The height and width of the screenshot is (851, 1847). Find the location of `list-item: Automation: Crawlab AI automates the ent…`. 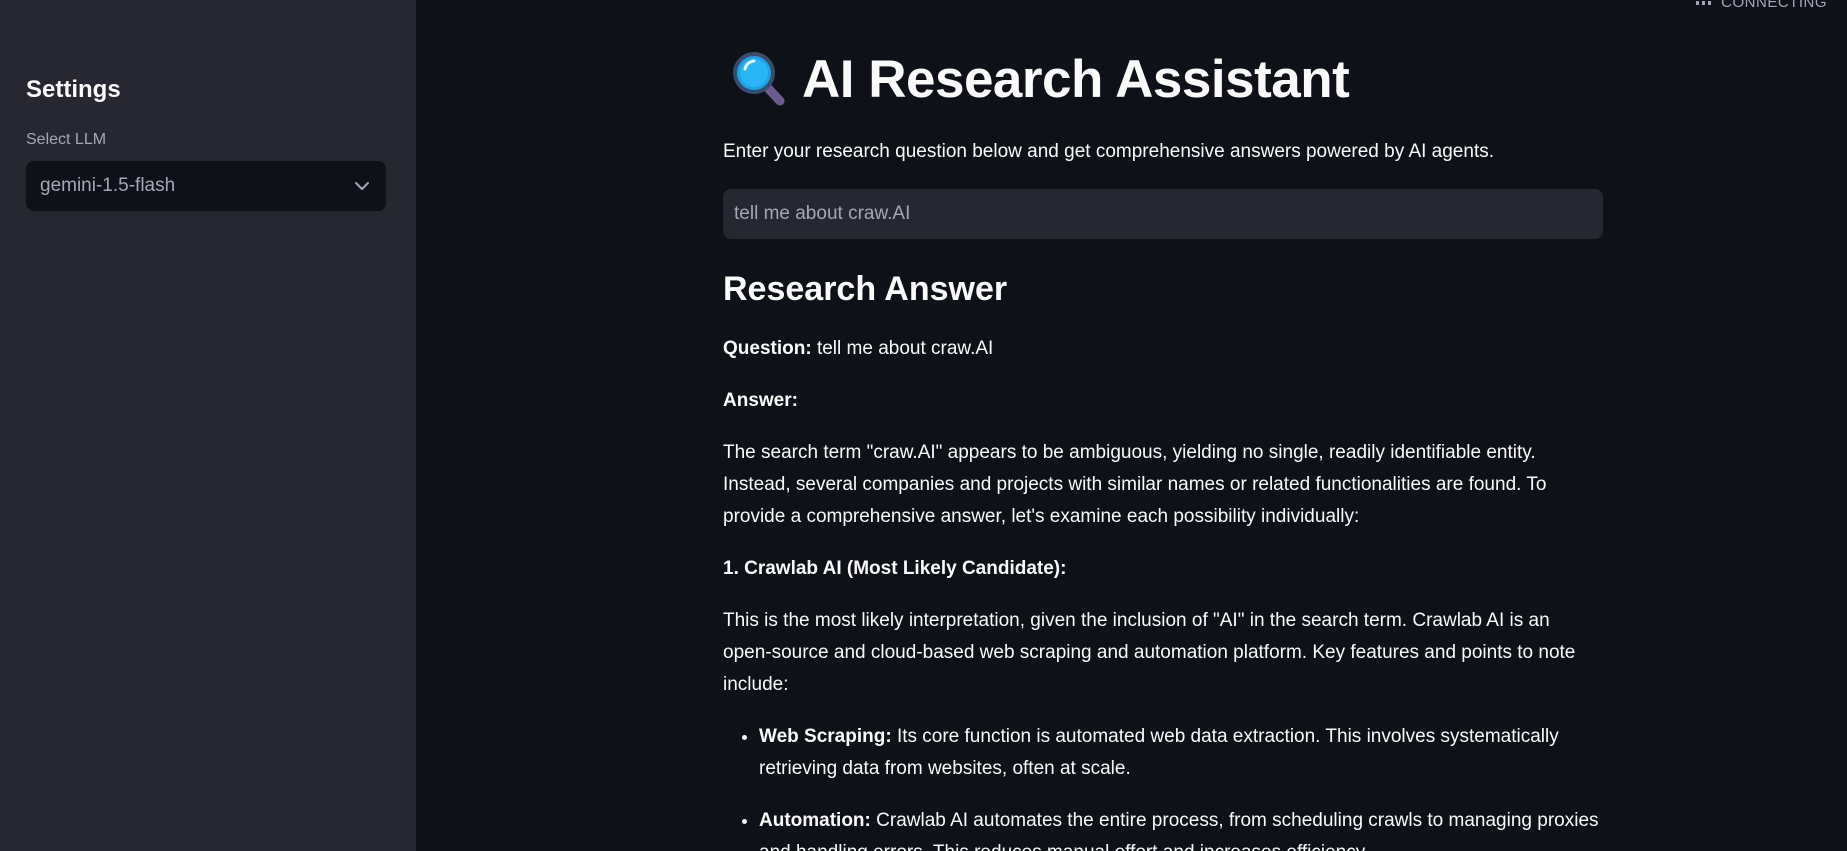

list-item: Automation: Crawlab AI automates the ent… is located at coordinates (1181, 828).